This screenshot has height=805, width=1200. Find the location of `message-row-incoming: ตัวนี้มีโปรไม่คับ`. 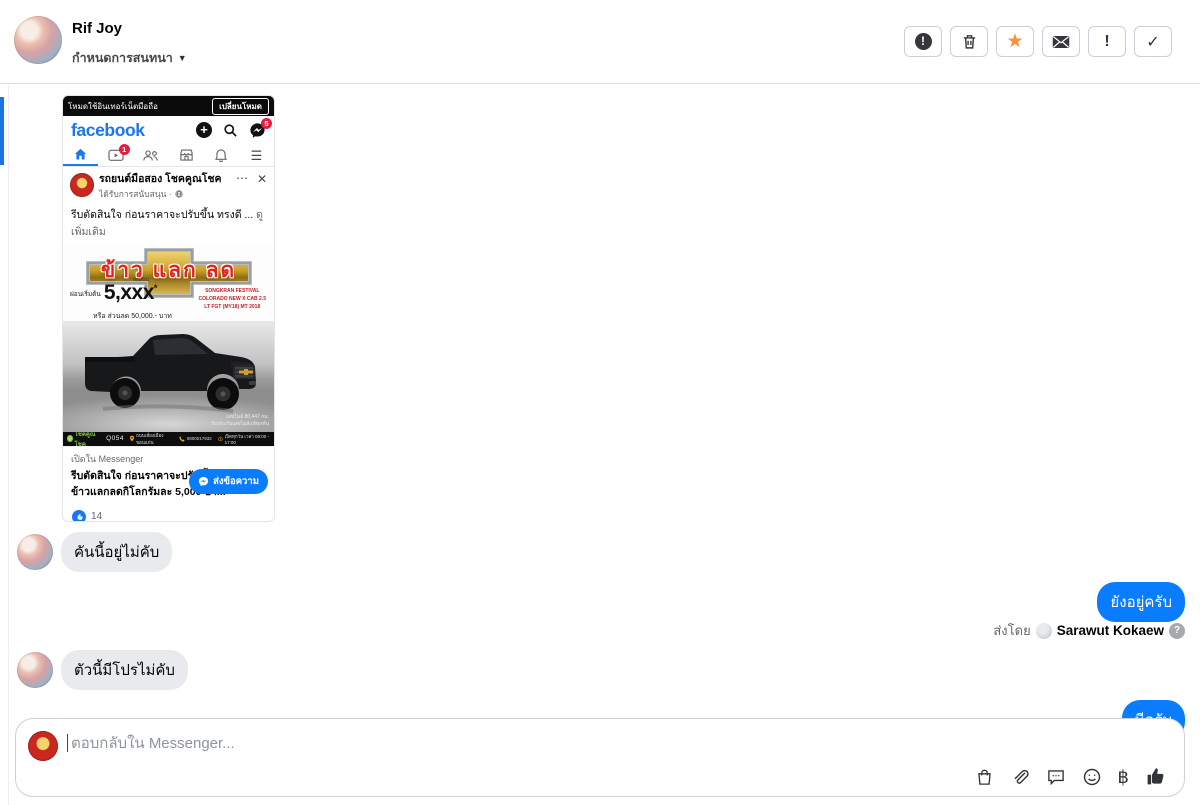

message-row-incoming: ตัวนี้มีโปรไม่คับ is located at coordinates (102, 670).